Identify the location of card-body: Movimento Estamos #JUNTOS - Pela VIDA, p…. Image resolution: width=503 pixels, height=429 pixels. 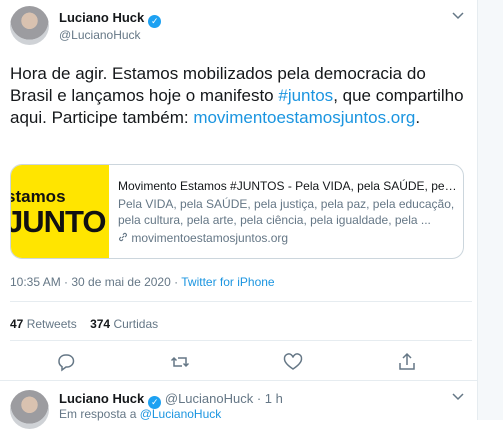
(288, 212).